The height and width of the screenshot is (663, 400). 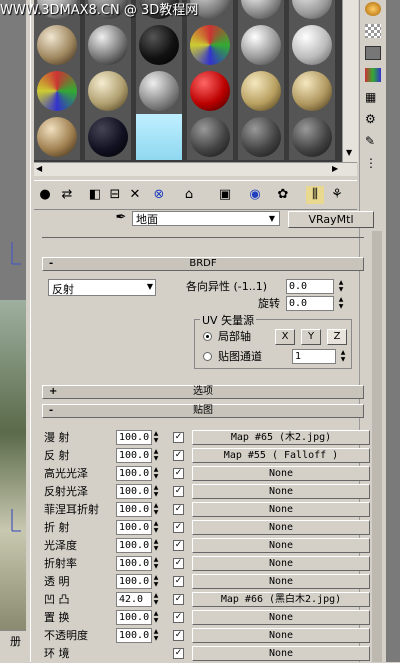 What do you see at coordinates (350, 81) in the screenshot?
I see `slots-vertical-scrollbar: ▼` at bounding box center [350, 81].